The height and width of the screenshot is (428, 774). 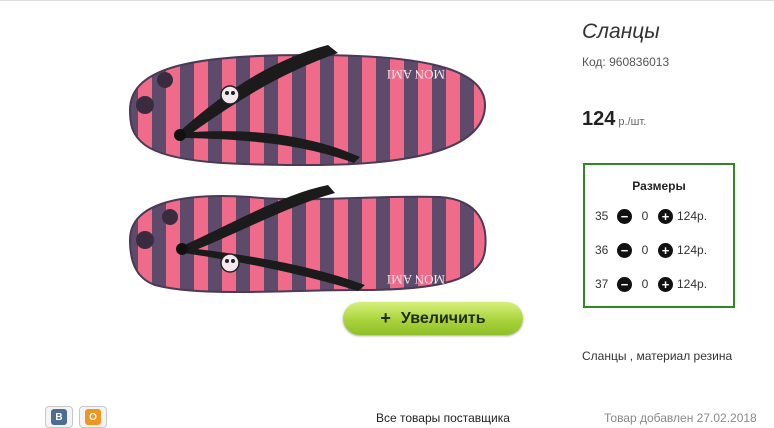 What do you see at coordinates (602, 216) in the screenshot?
I see `size-label: 35` at bounding box center [602, 216].